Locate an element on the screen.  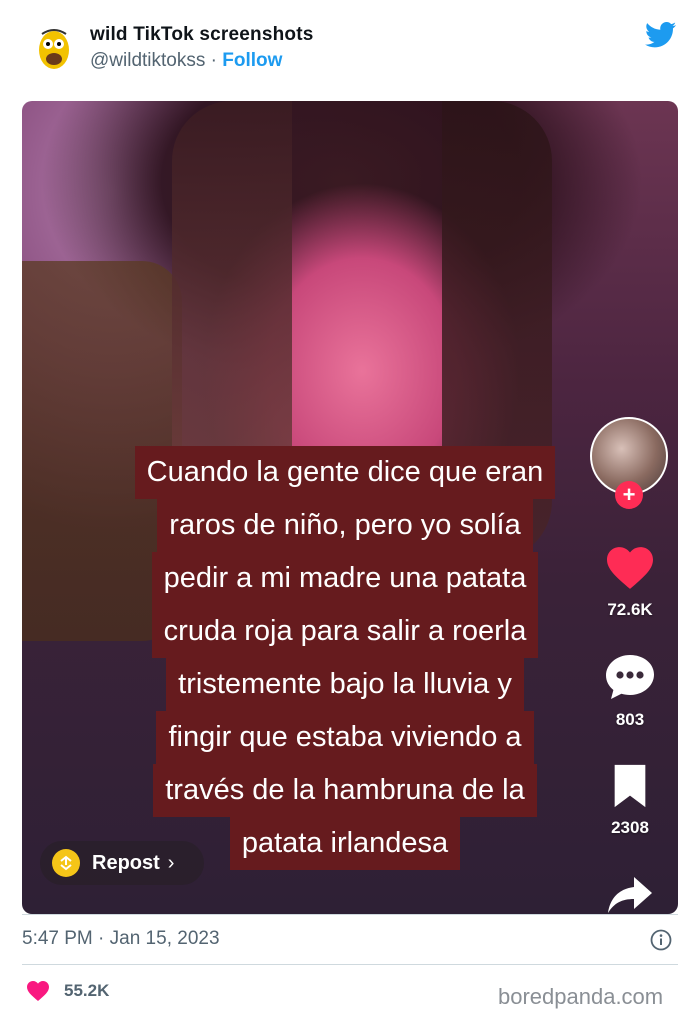
stats-divider is located at coordinates (350, 964).